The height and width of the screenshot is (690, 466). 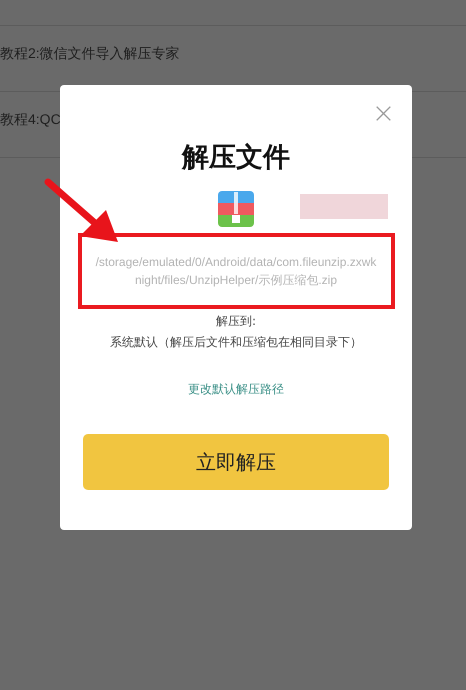 I want to click on extract-to-label: 解压到:, so click(x=236, y=321).